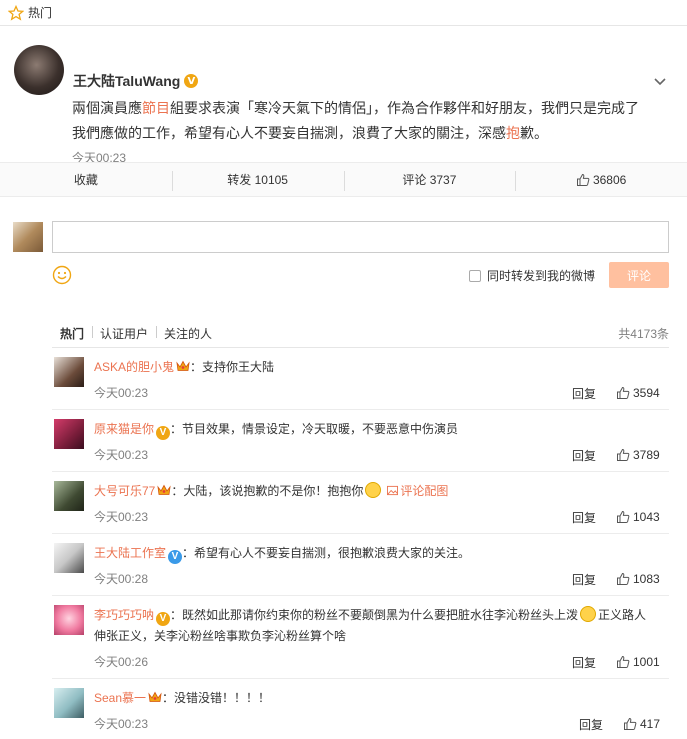 The width and height of the screenshot is (687, 739). I want to click on comment-like-button: 417, so click(641, 724).